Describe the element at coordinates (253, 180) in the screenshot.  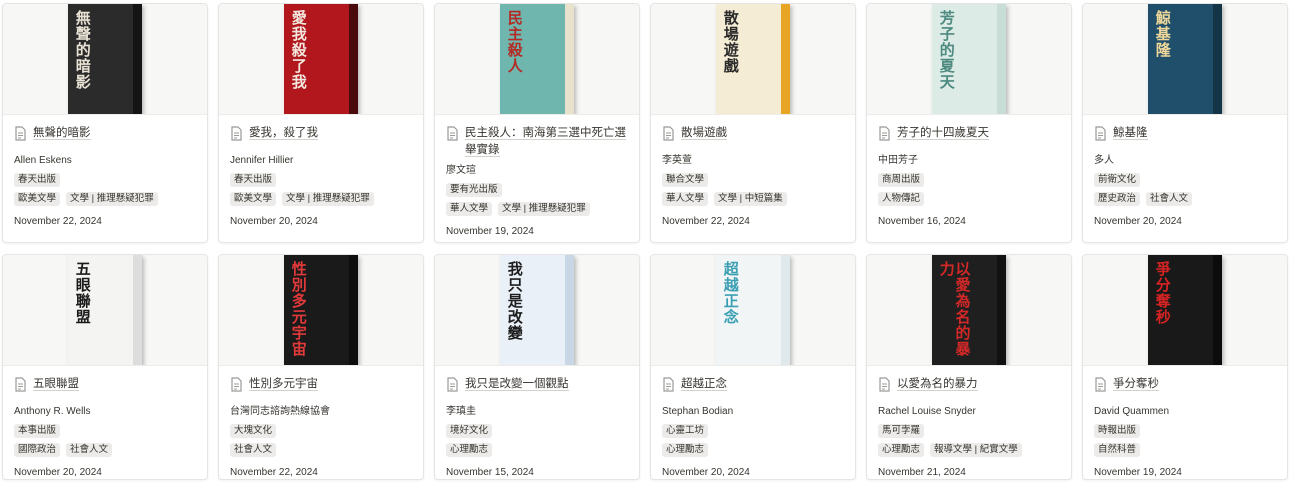
I see `publisher-tag: 春天出版` at that location.